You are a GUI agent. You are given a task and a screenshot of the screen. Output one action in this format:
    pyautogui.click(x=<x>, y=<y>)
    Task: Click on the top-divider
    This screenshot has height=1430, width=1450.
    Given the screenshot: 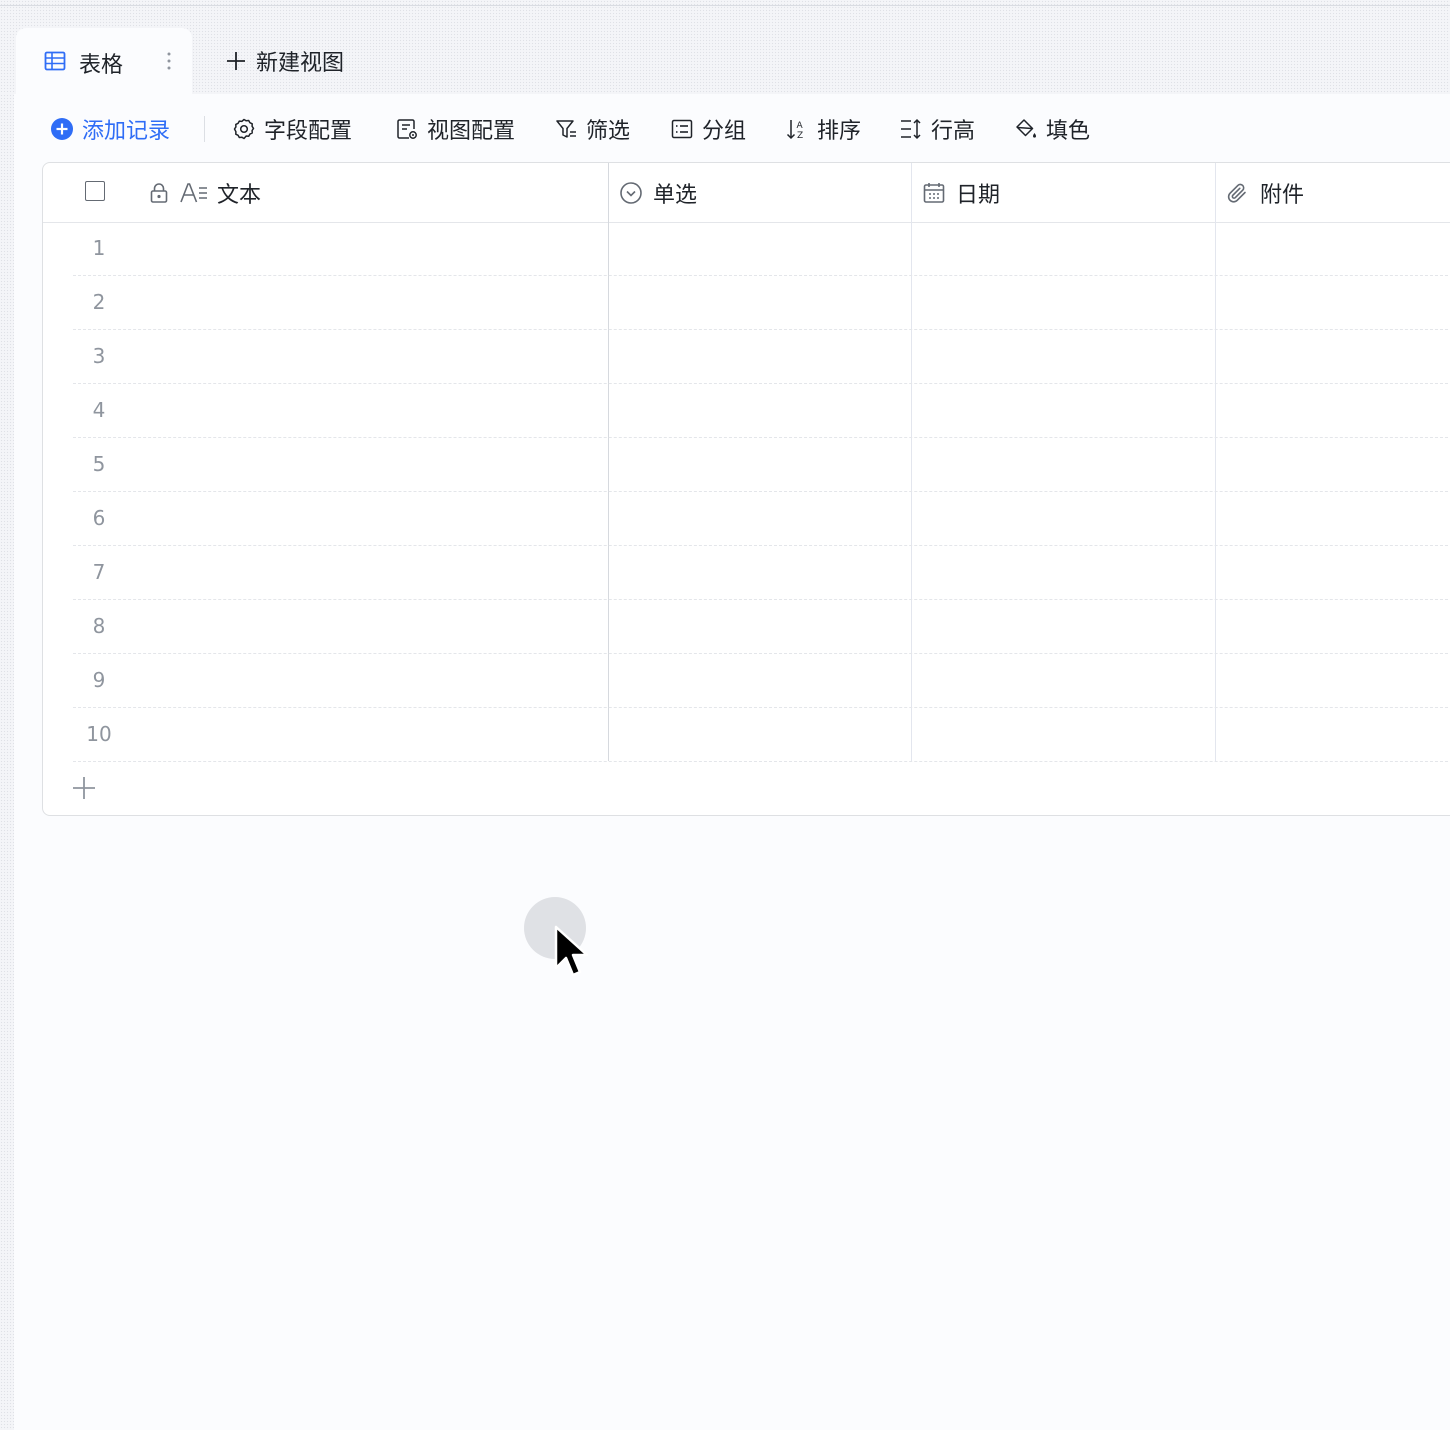 What is the action you would take?
    pyautogui.click(x=725, y=5)
    